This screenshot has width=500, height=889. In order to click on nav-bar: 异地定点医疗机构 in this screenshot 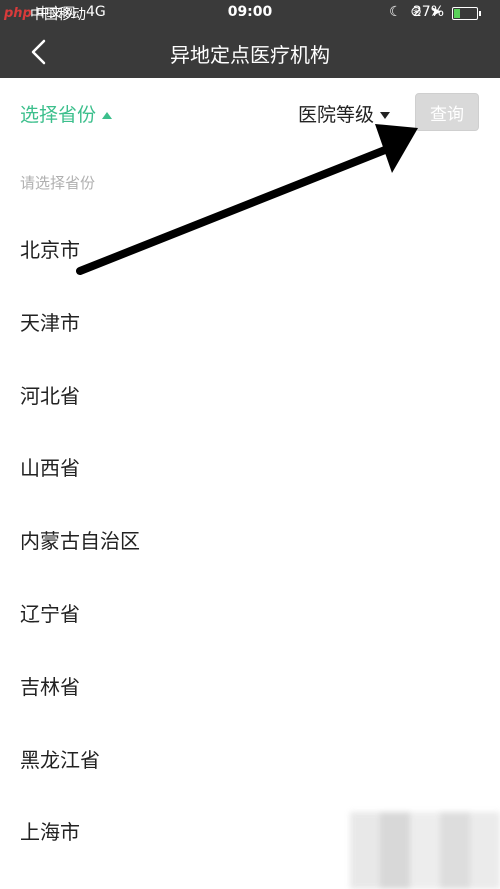, I will do `click(250, 52)`.